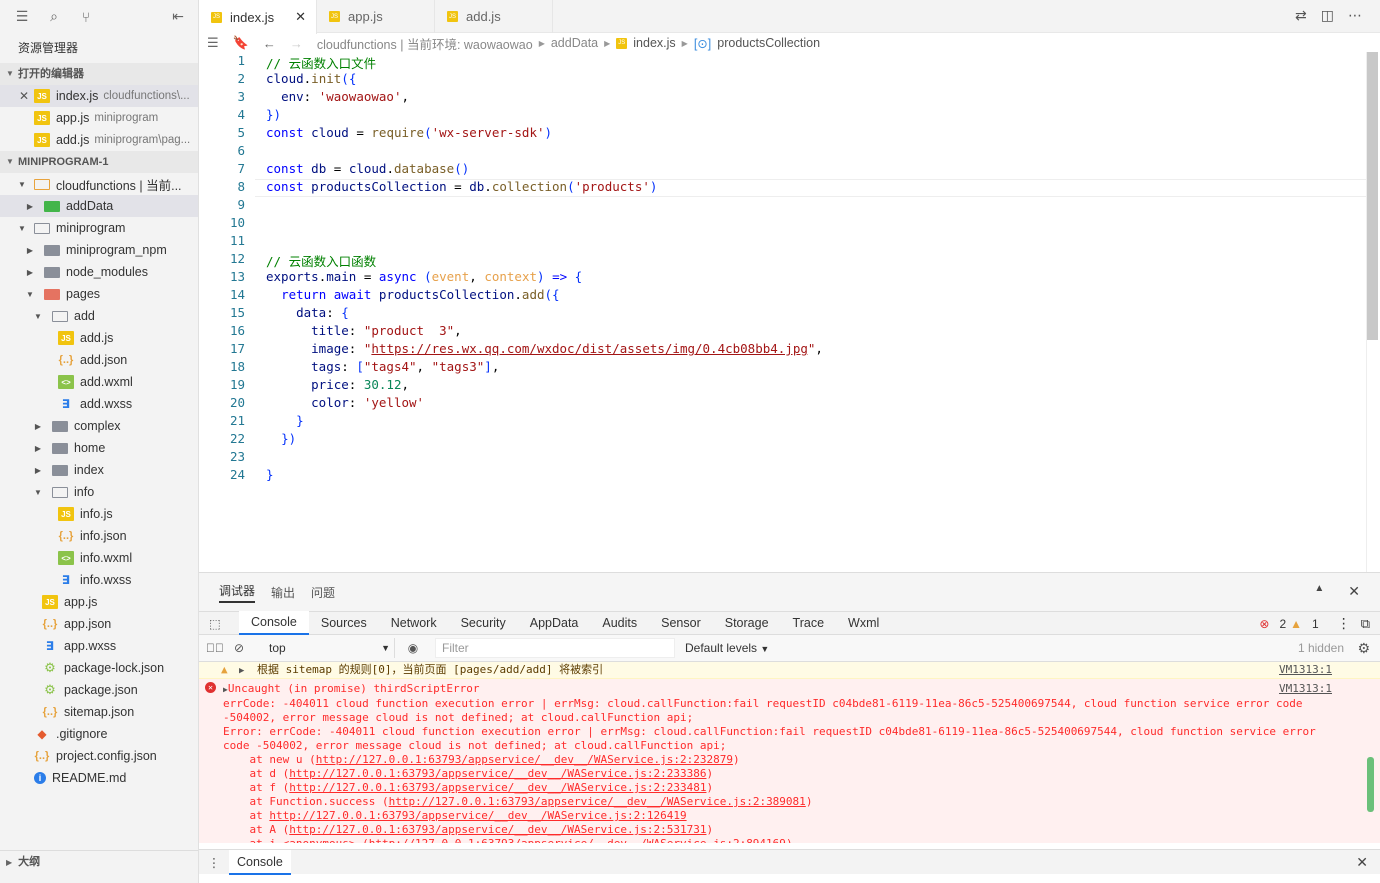  Describe the element at coordinates (99, 580) in the screenshot. I see `tree-file: ∃ info.wxss` at that location.